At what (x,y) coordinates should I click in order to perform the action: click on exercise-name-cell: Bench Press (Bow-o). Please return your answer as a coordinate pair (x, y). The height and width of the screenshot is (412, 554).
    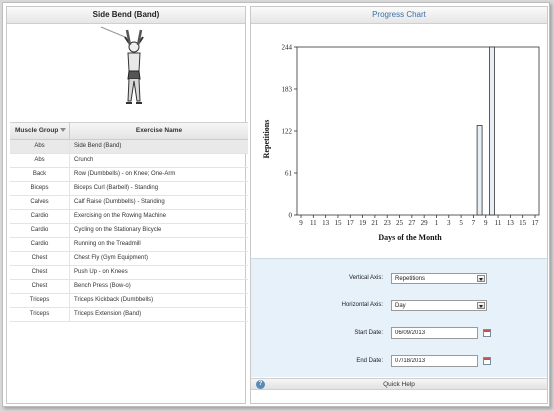
    Looking at the image, I should click on (102, 286).